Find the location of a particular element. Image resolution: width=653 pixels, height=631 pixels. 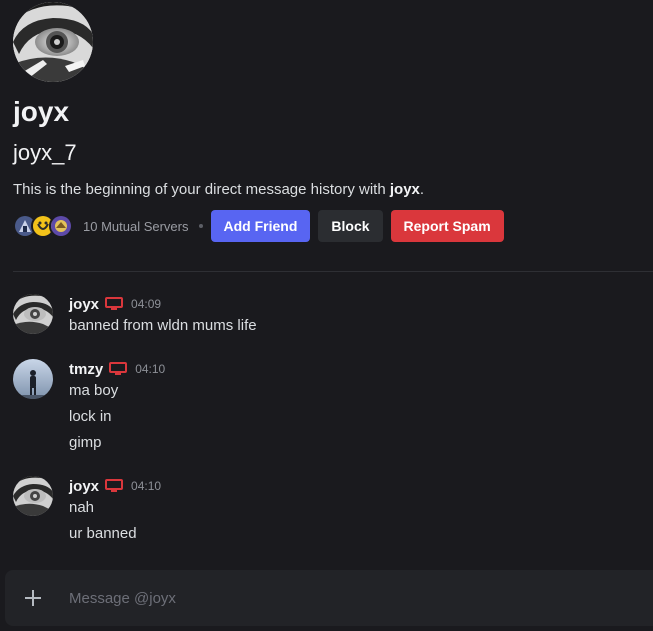

mutual-server-icon is located at coordinates (61, 226).